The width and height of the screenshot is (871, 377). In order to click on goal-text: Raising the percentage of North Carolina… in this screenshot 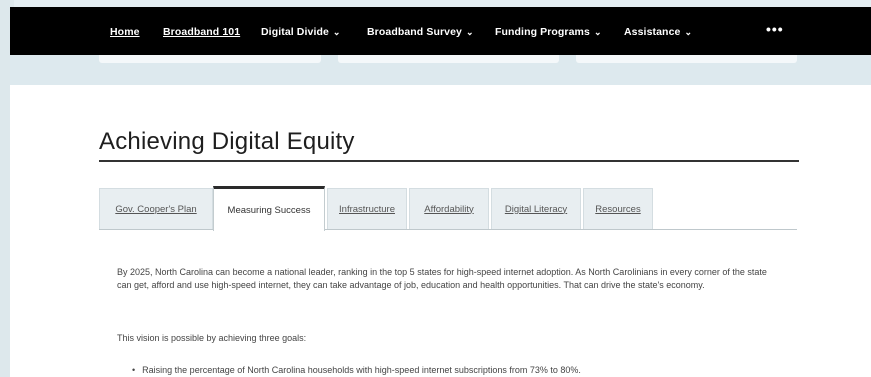, I will do `click(361, 370)`.